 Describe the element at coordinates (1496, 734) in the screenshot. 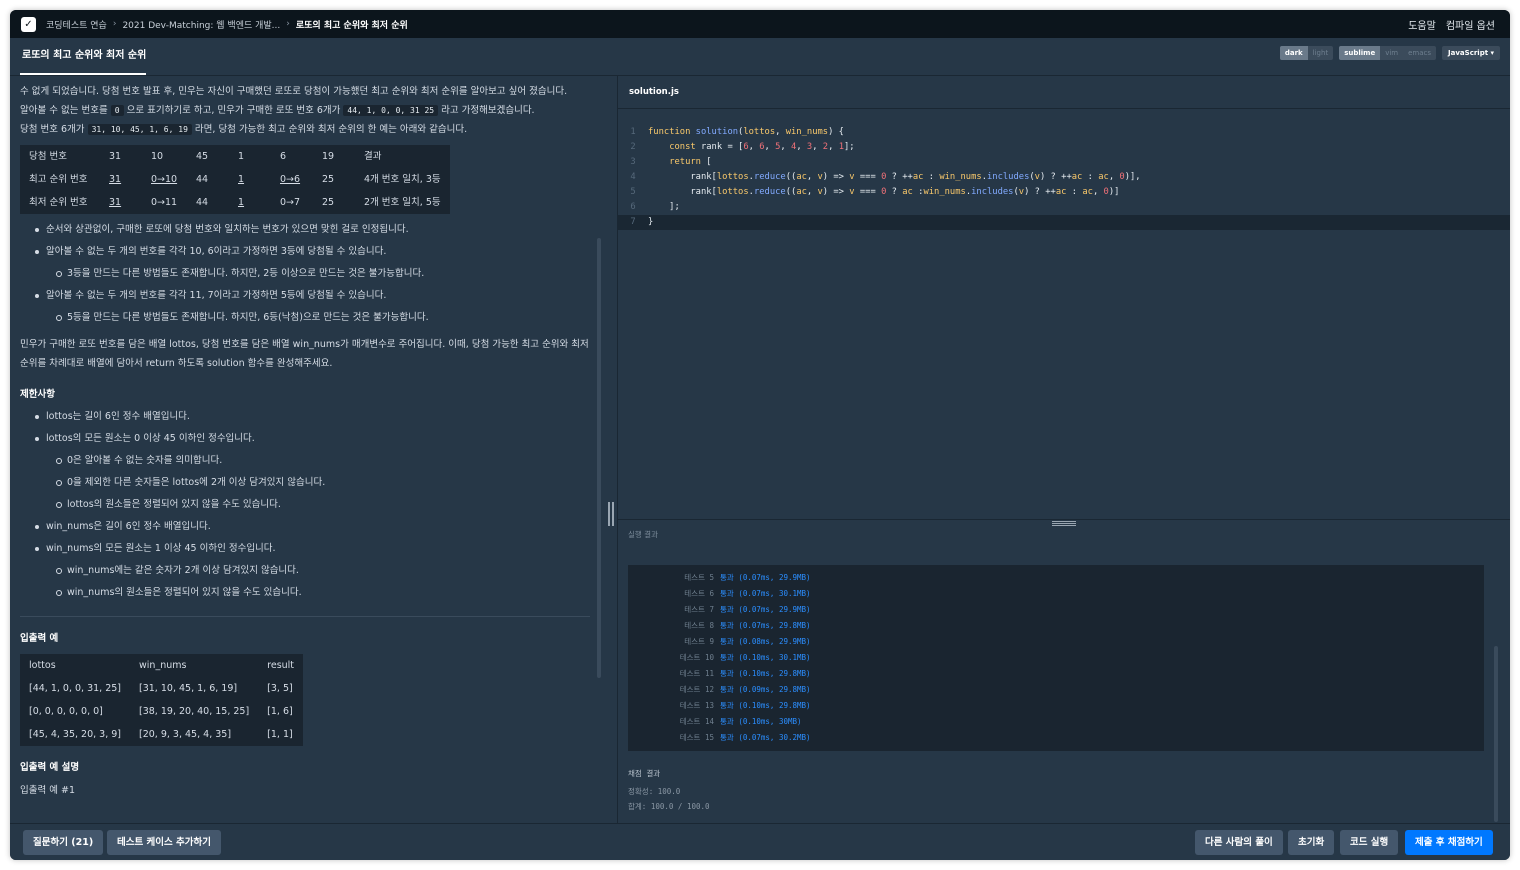

I see `results-scrollbar` at that location.